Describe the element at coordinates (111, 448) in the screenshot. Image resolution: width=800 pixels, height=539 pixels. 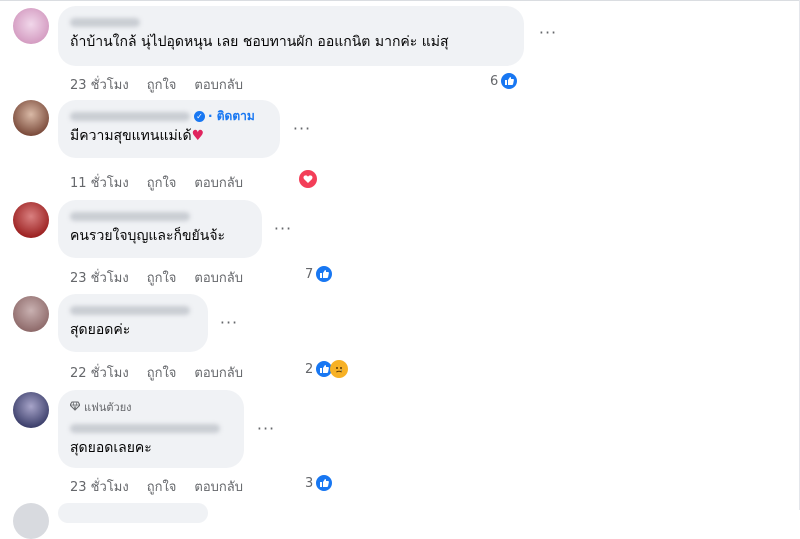
I see `comment-text: สุดยอดเลยคะ` at that location.